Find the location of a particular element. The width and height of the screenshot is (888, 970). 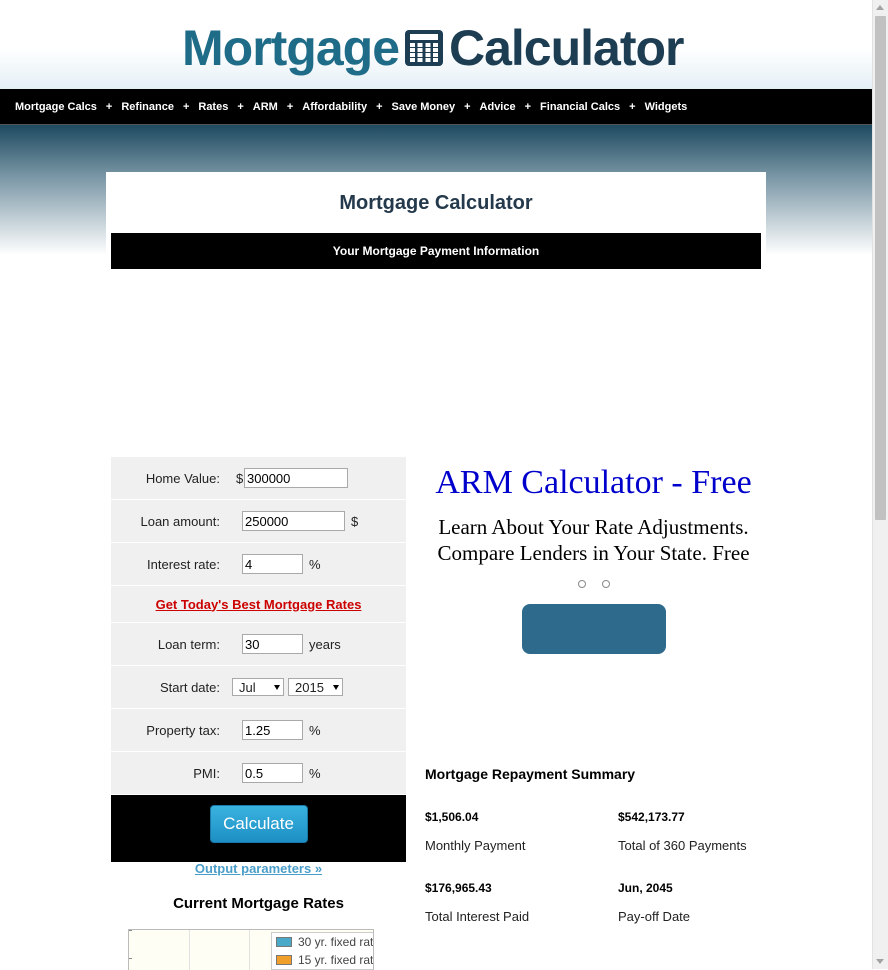

start-year-select: 2015 is located at coordinates (315, 687).